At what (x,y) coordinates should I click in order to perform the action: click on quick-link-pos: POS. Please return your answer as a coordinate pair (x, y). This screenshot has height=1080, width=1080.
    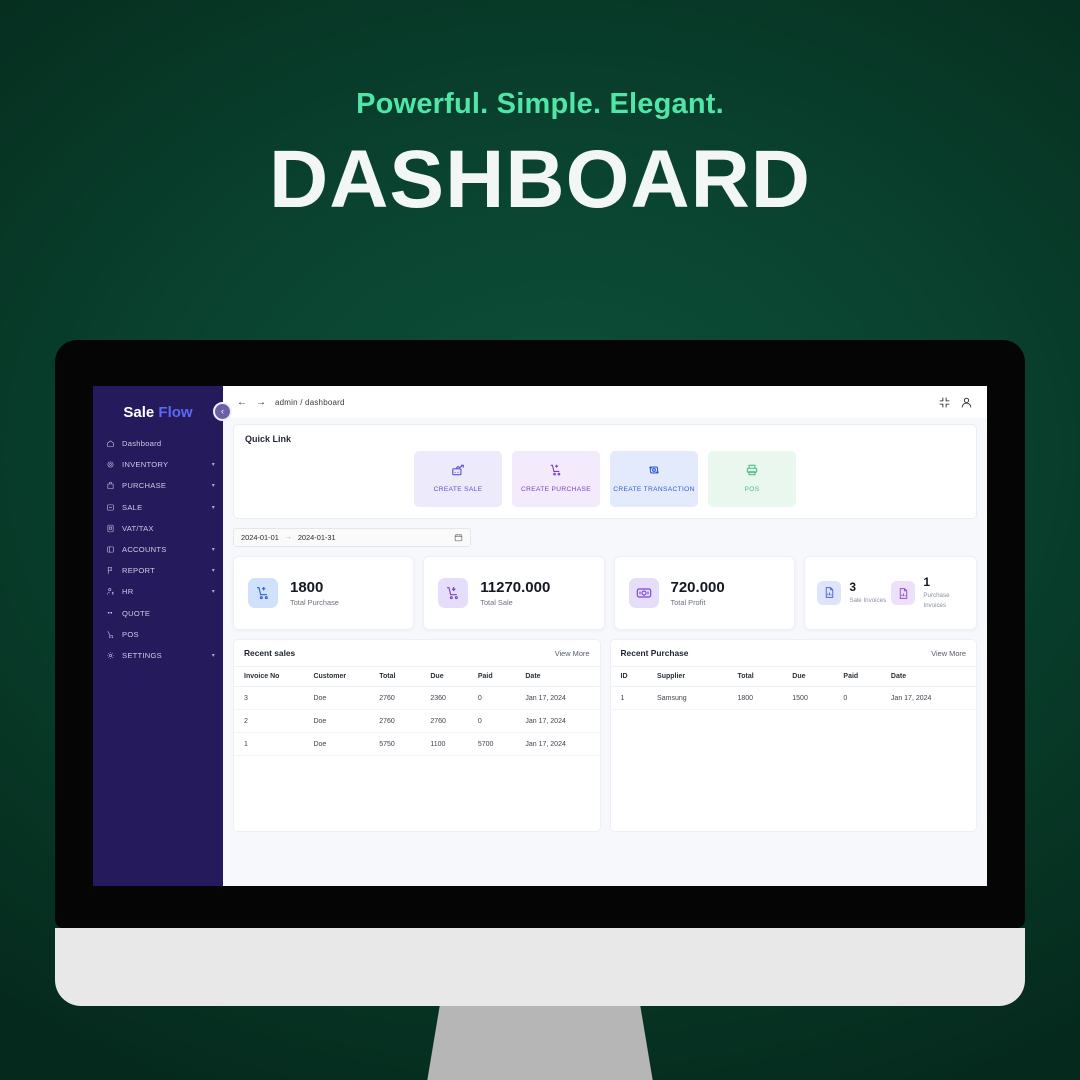
    Looking at the image, I should click on (752, 479).